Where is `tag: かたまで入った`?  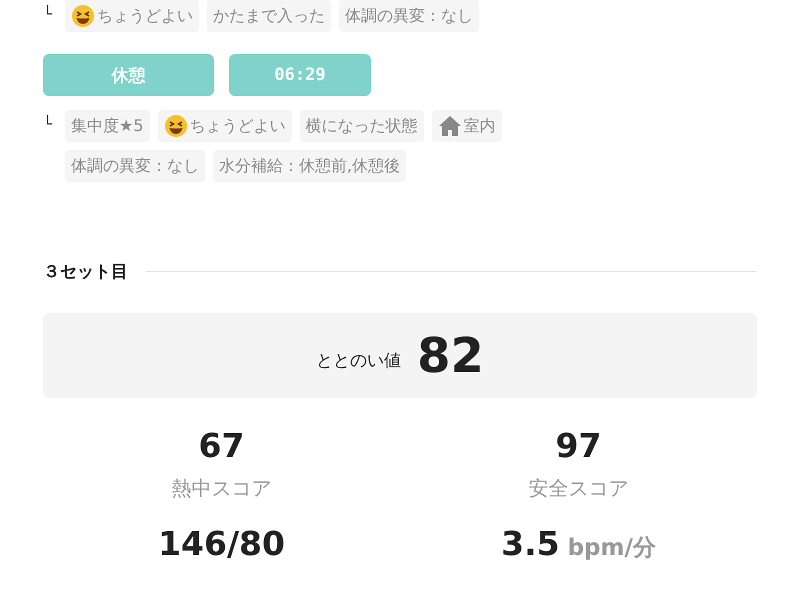
tag: かたまで入った is located at coordinates (269, 16).